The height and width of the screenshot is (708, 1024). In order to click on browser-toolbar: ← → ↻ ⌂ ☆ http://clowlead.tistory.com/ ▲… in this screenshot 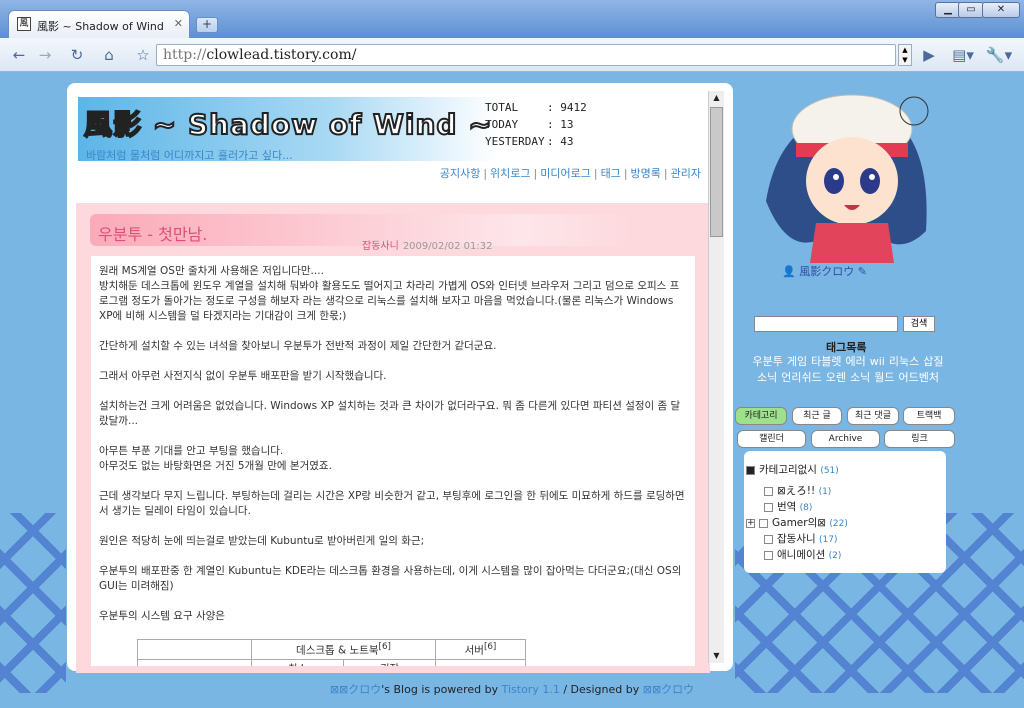, I will do `click(512, 55)`.